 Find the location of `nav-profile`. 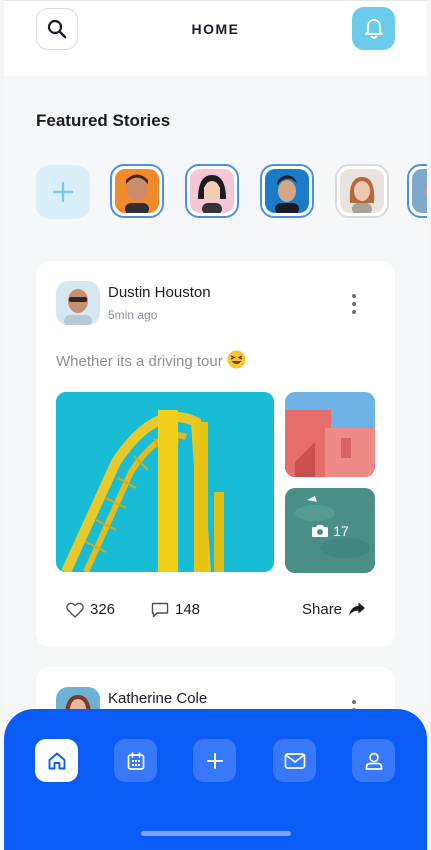

nav-profile is located at coordinates (373, 760).